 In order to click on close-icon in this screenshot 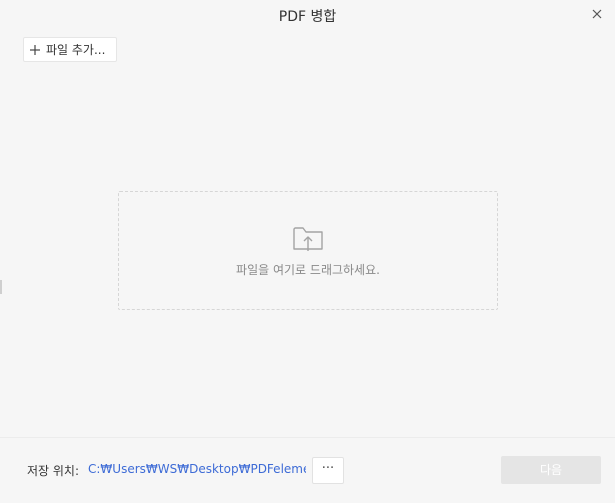, I will do `click(597, 14)`.